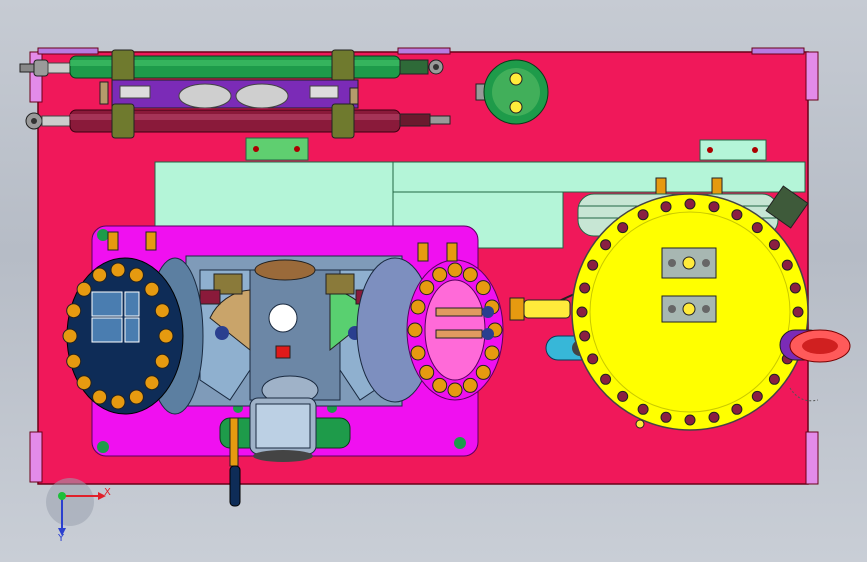 This screenshot has width=867, height=562. I want to click on y-axis-label: Y, so click(61, 538).